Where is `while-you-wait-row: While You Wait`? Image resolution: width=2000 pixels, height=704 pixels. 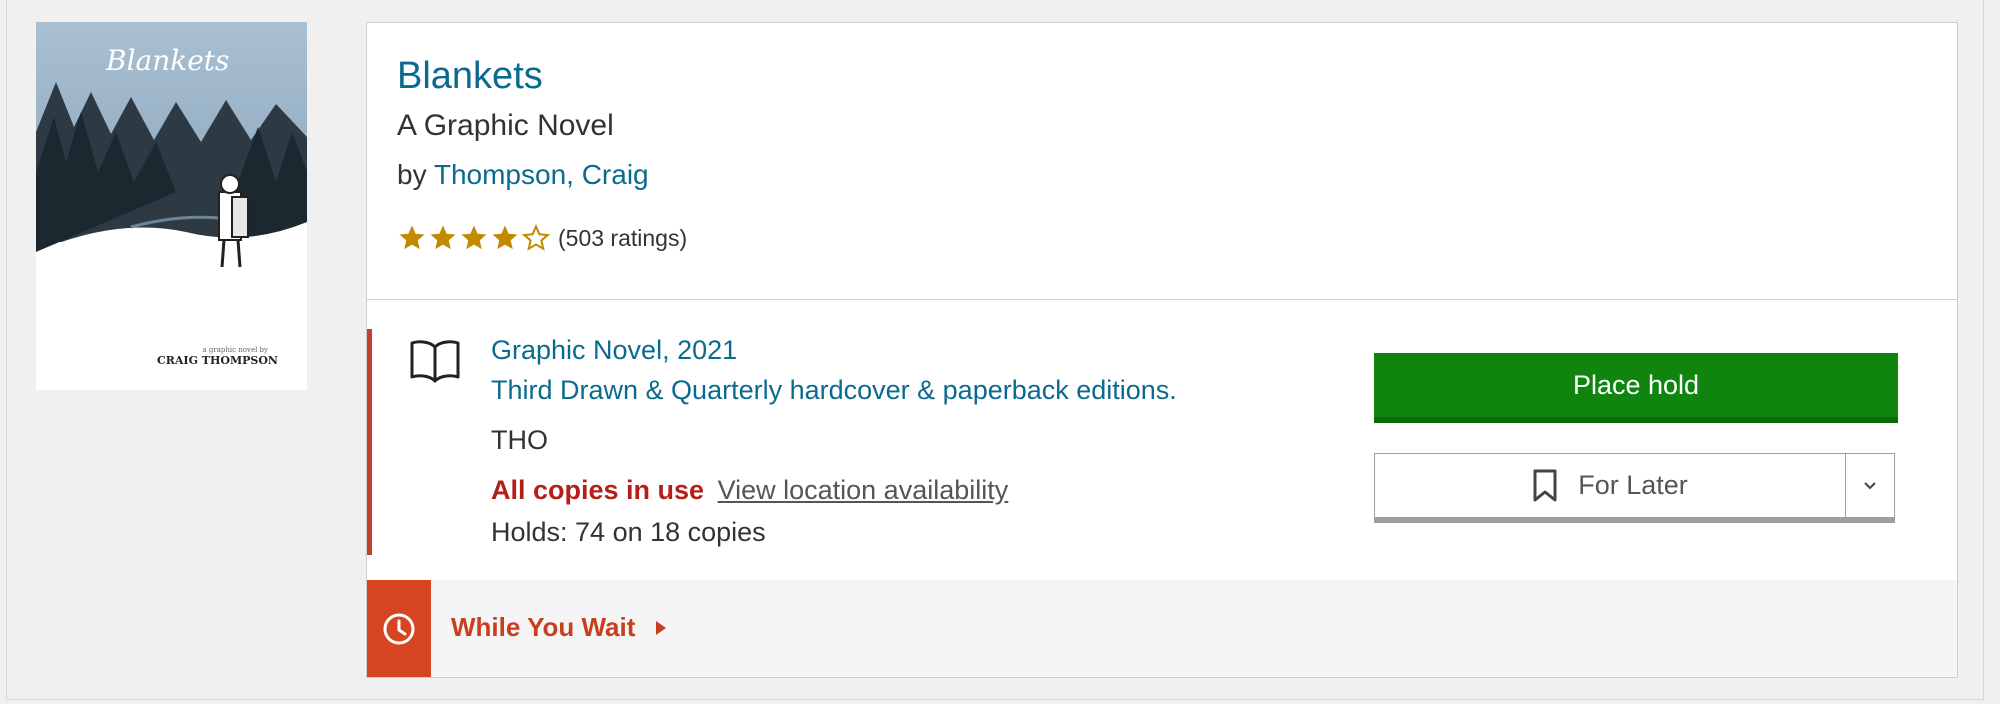
while-you-wait-row: While You Wait is located at coordinates (1162, 628).